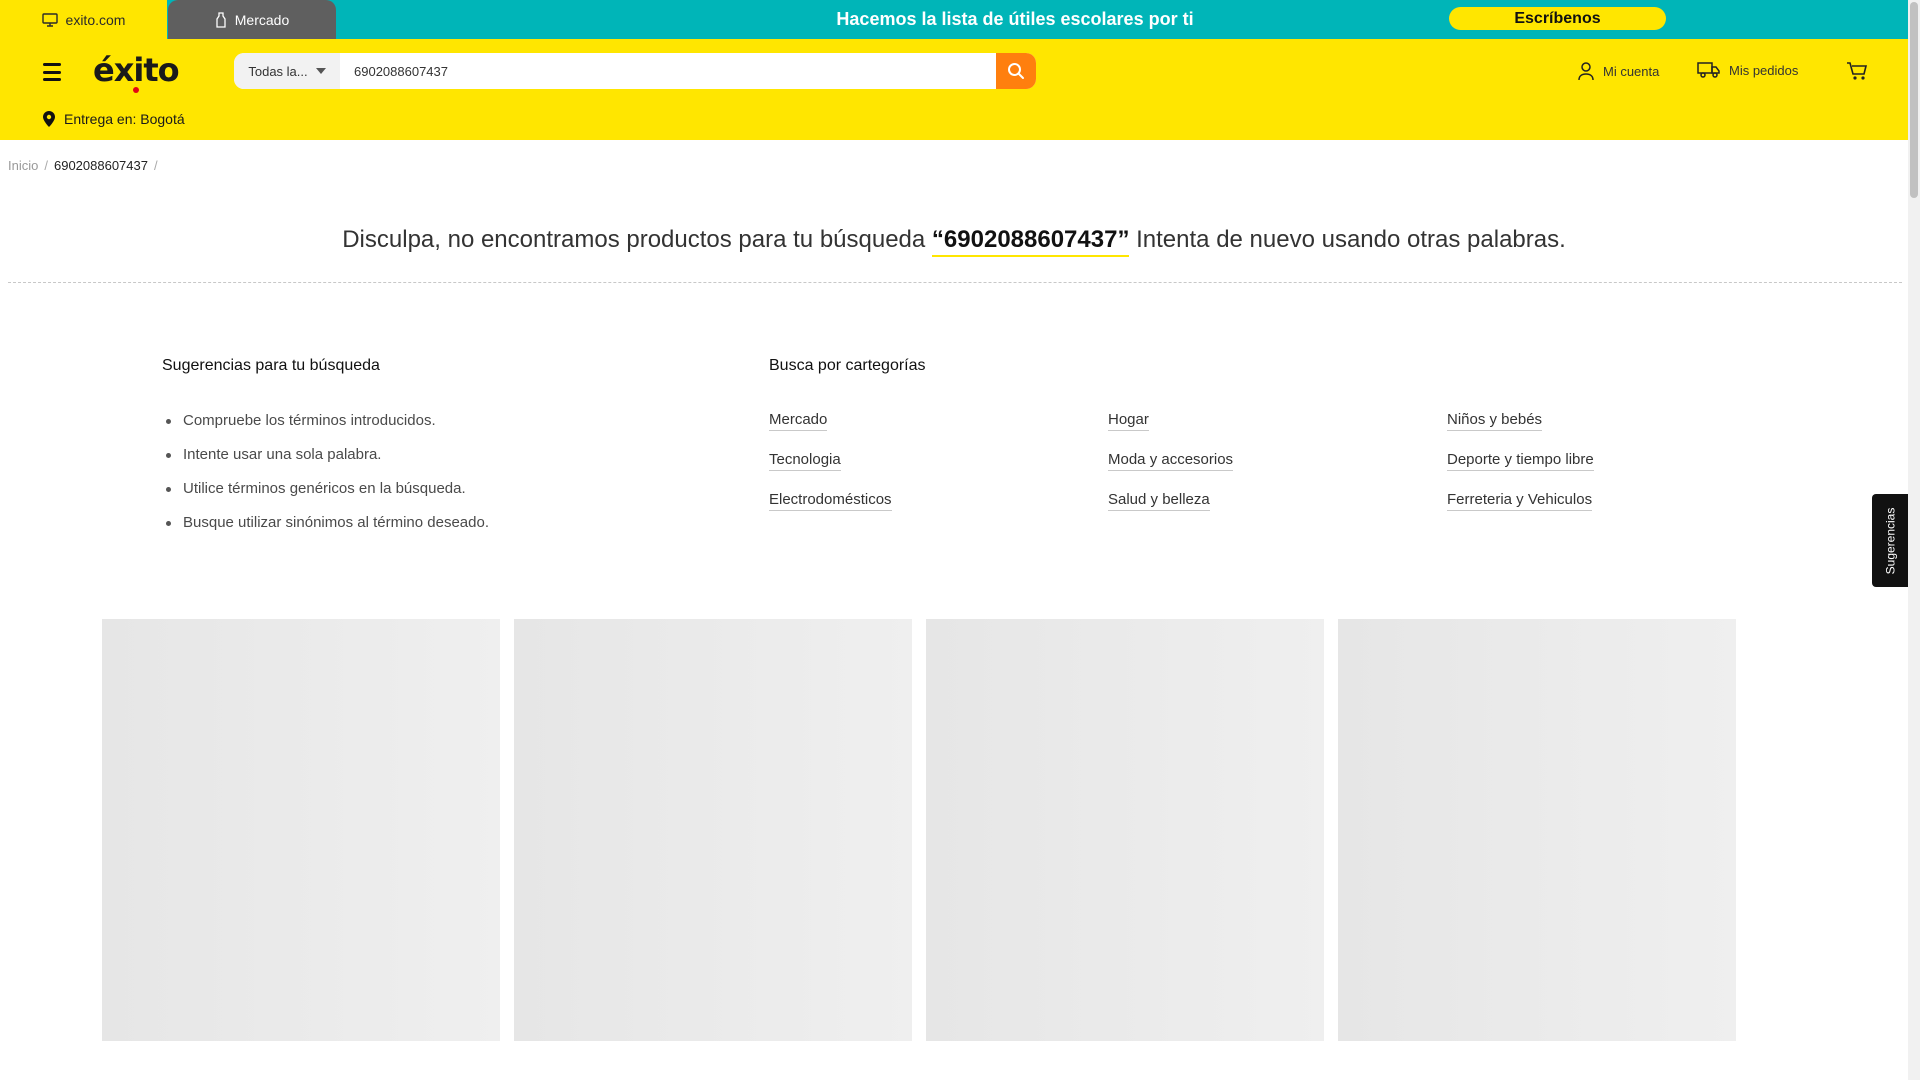 This screenshot has width=1920, height=1080. I want to click on tab-mercado: Mercado, so click(252, 19).